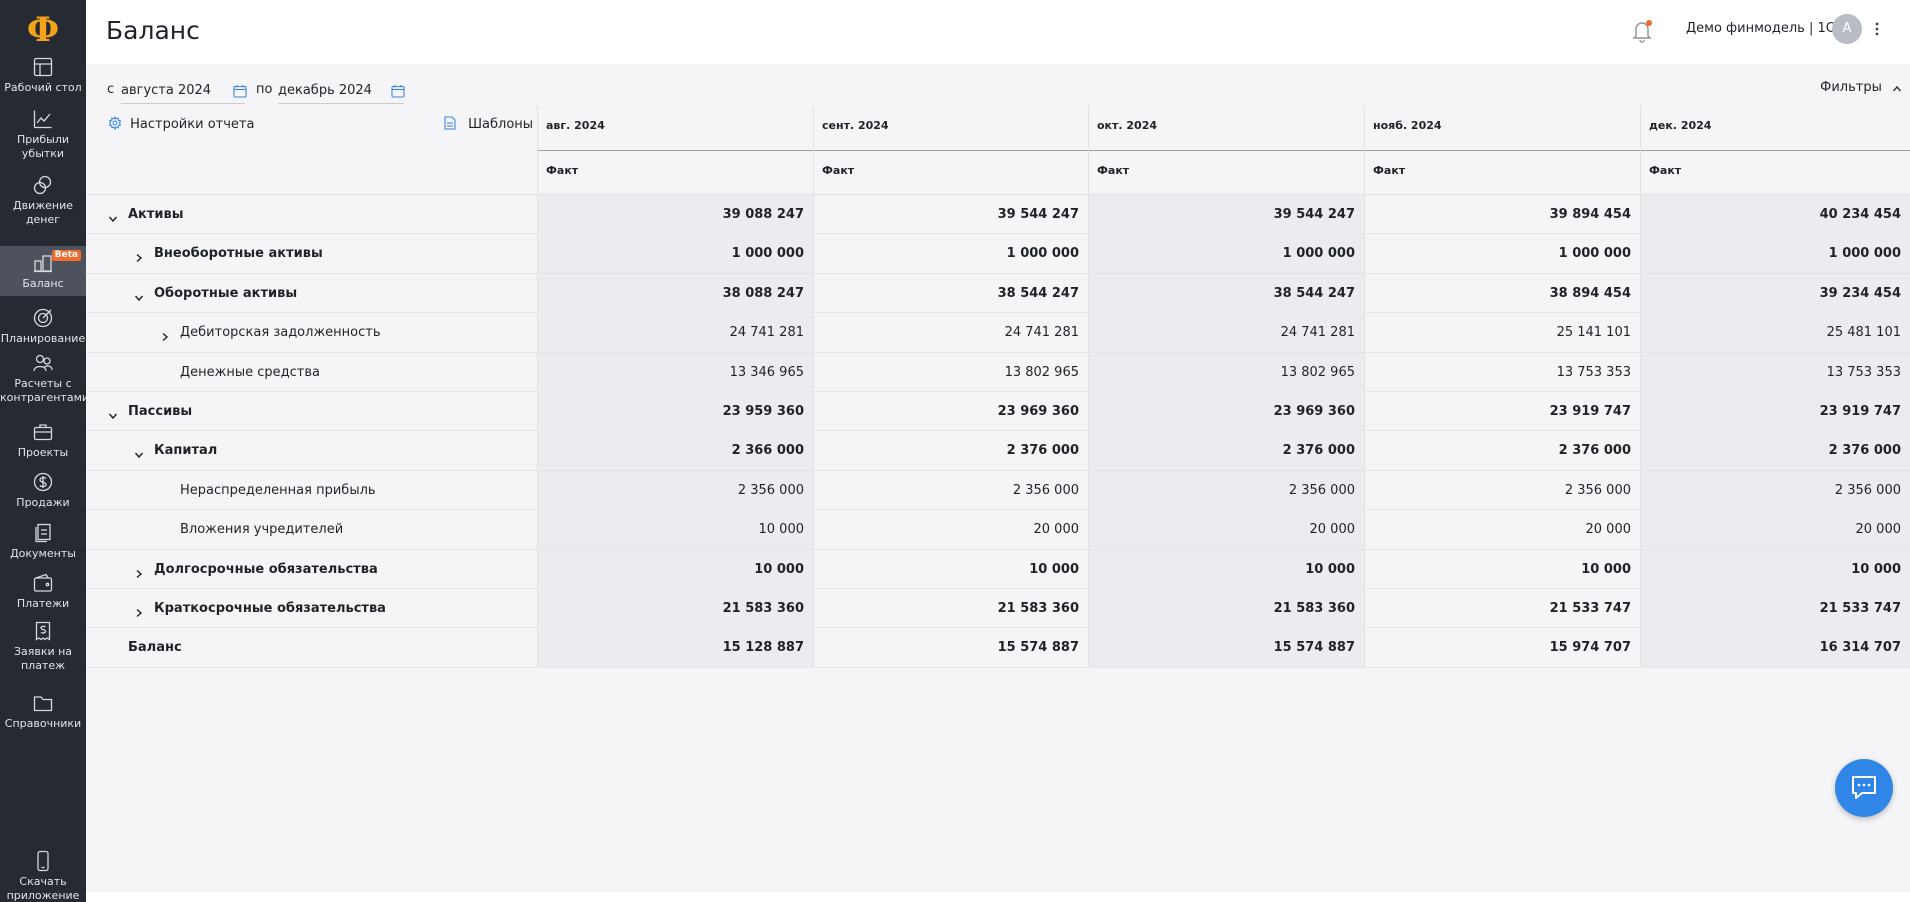  I want to click on app-logo: Ф, so click(43, 30).